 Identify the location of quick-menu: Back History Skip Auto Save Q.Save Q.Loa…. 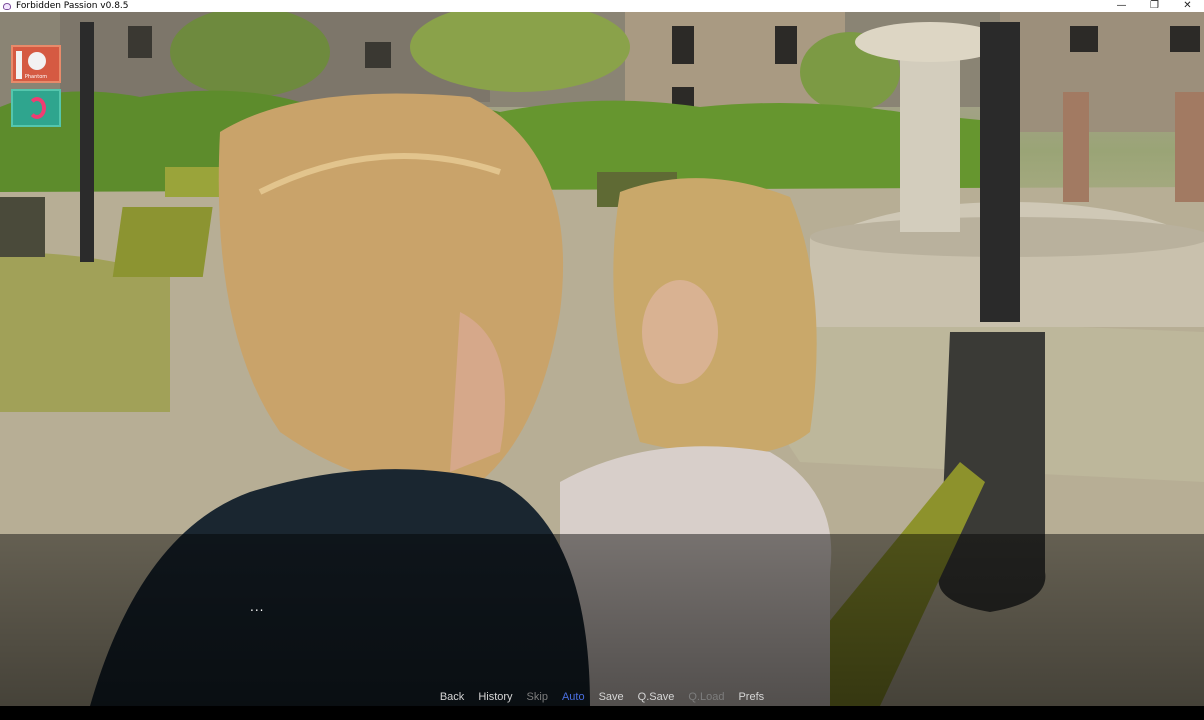
(602, 697).